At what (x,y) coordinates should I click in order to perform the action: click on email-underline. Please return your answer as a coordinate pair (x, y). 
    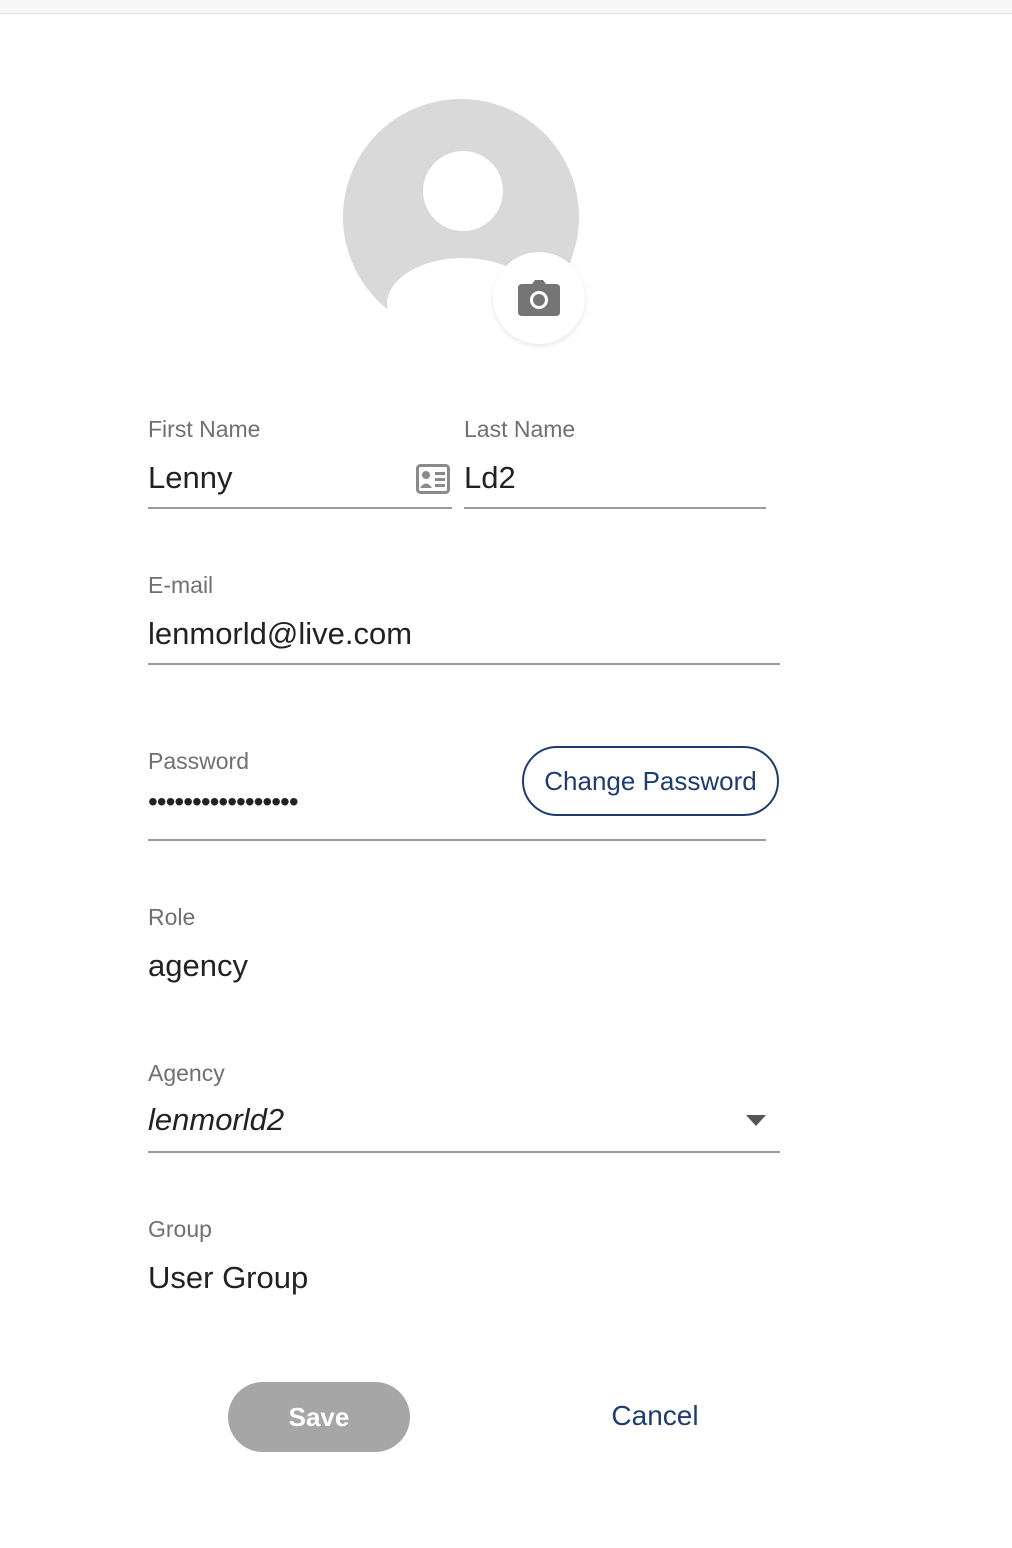
    Looking at the image, I should click on (464, 664).